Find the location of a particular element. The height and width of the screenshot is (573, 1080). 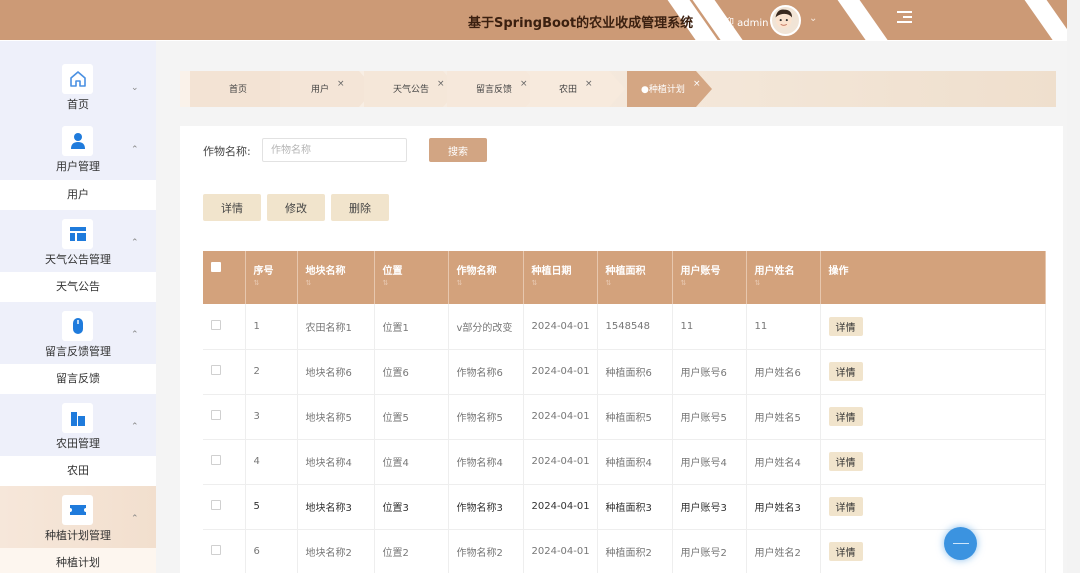

table-cell: 作物名称4 is located at coordinates (486, 462).